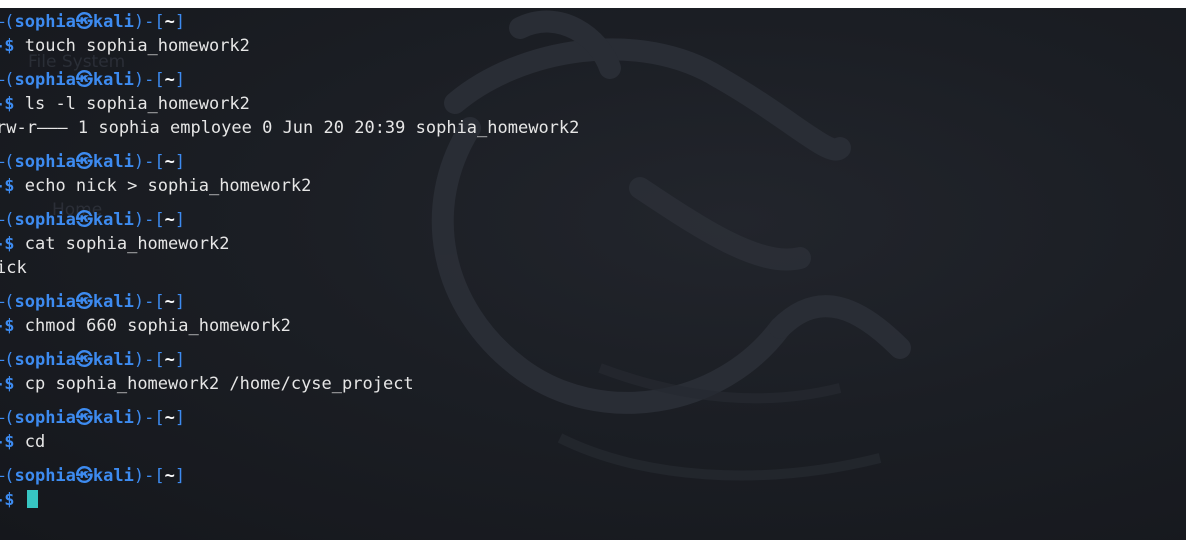 Image resolution: width=1186 pixels, height=540 pixels. I want to click on command-line: -$ ls -l sophia_homework2, so click(125, 104).